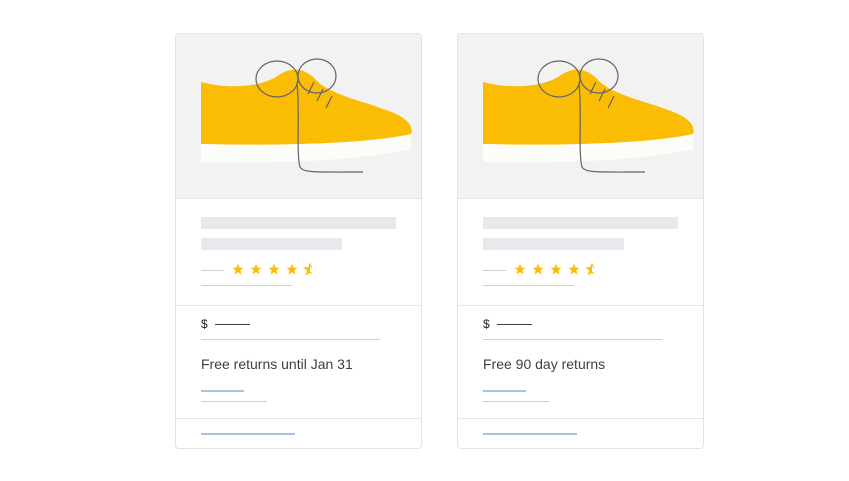  Describe the element at coordinates (277, 364) in the screenshot. I see `returns-text: Free returns until Jan 31` at that location.